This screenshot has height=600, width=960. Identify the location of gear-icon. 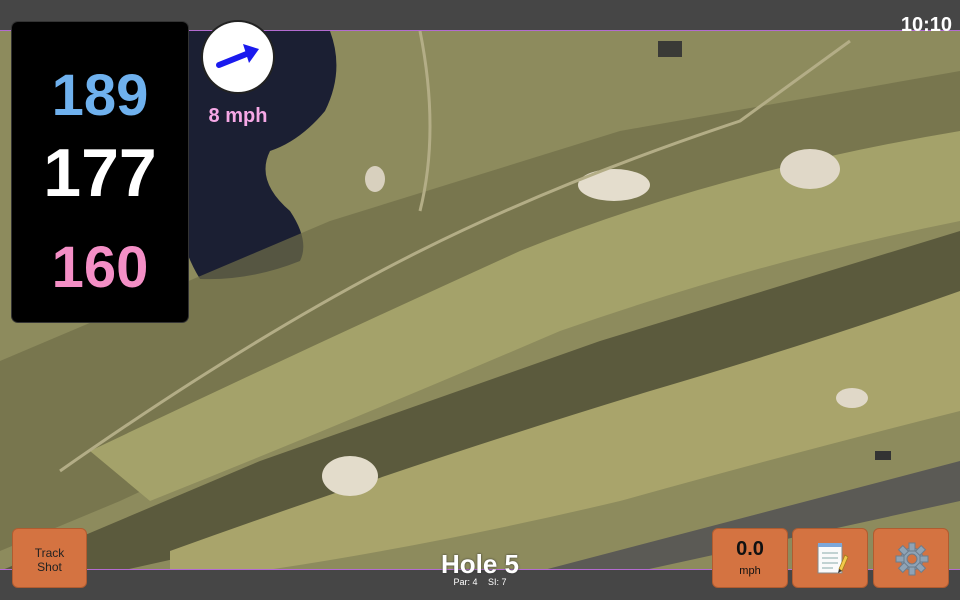
(912, 559).